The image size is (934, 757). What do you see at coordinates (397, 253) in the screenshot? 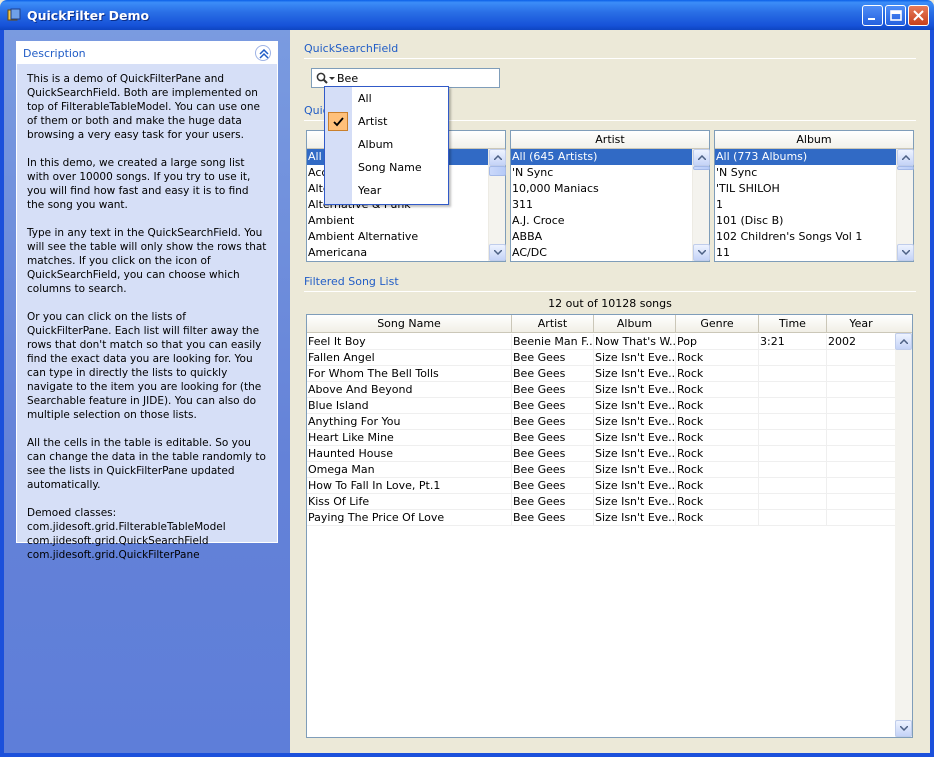
I see `list-item: Americana` at bounding box center [397, 253].